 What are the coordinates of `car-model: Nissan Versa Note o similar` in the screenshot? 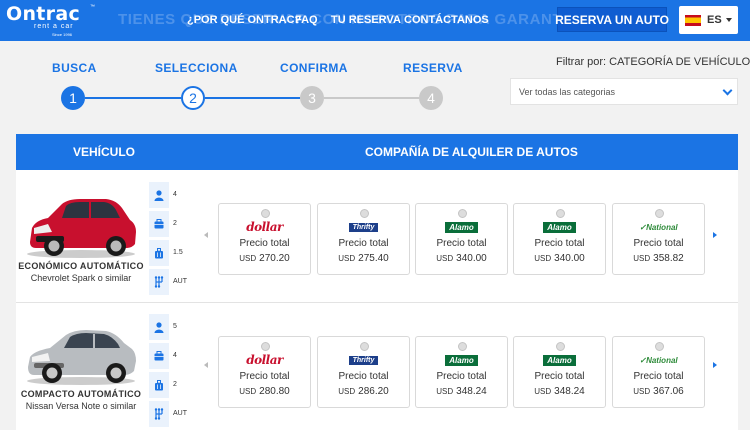 It's located at (81, 406).